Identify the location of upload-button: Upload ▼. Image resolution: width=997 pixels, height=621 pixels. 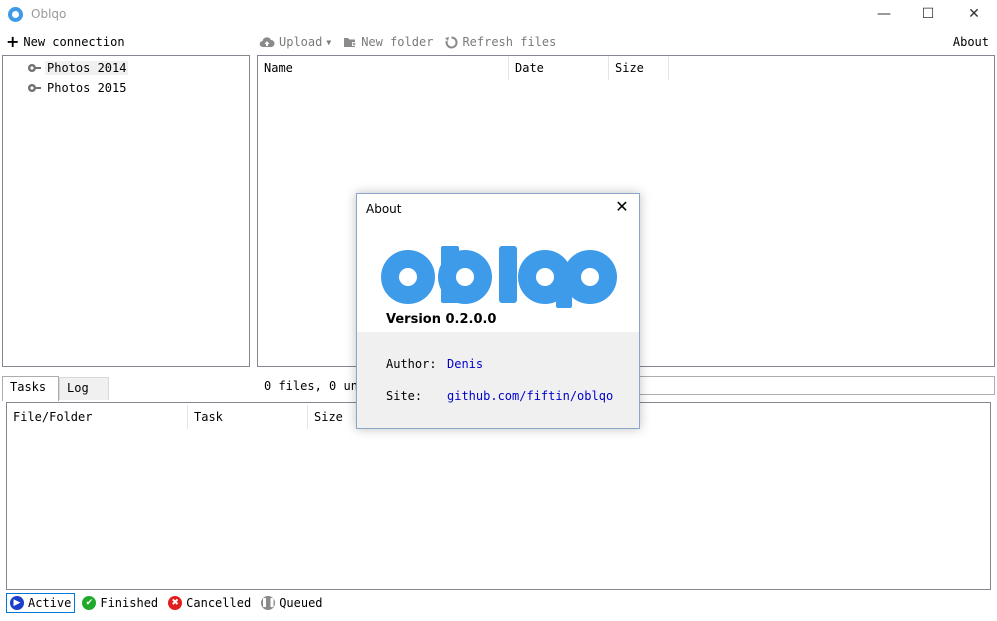
(295, 42).